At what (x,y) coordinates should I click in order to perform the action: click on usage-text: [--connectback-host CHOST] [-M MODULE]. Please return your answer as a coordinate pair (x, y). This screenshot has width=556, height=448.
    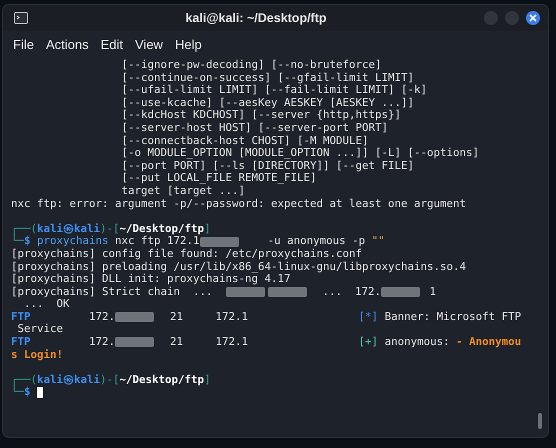
    Looking at the image, I should click on (245, 141).